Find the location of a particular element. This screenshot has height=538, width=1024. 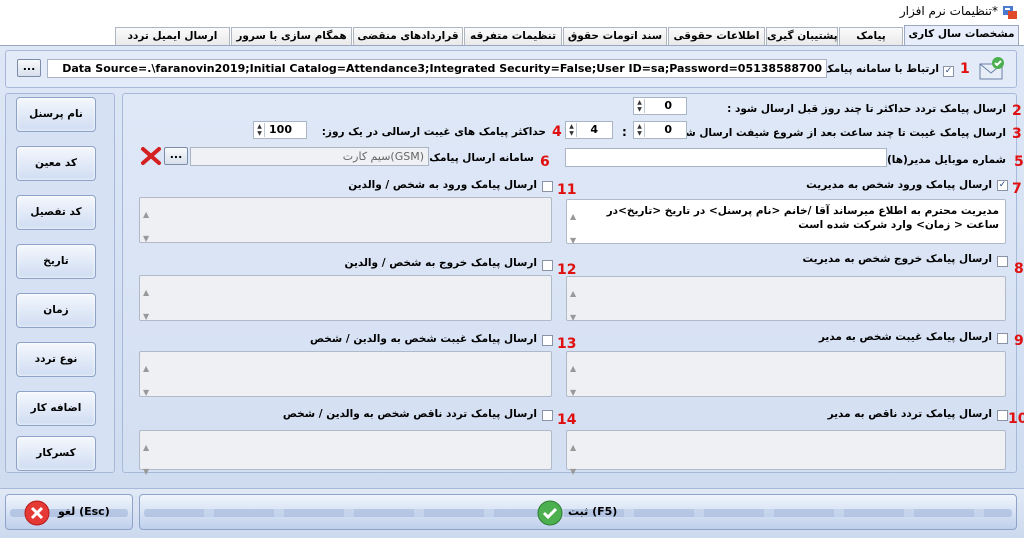

row-number-2: 2 is located at coordinates (1017, 111).